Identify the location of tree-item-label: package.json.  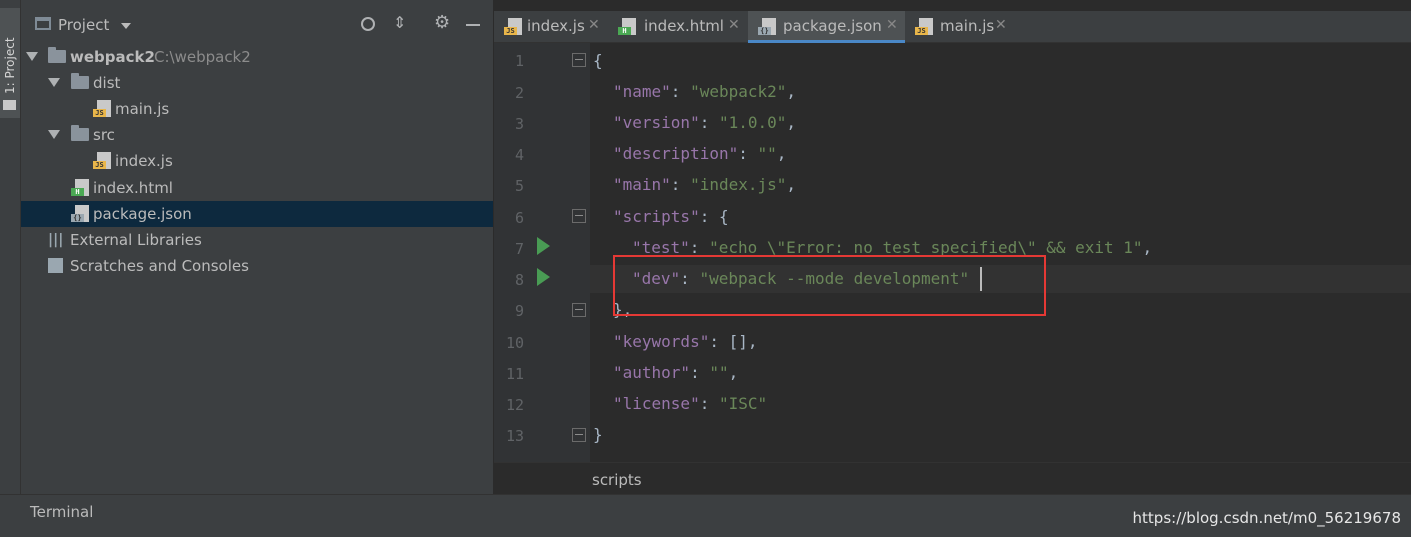
(142, 214).